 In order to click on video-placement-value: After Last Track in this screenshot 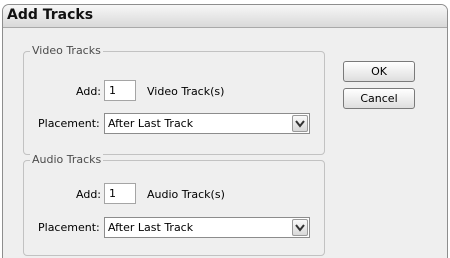, I will do `click(151, 123)`.